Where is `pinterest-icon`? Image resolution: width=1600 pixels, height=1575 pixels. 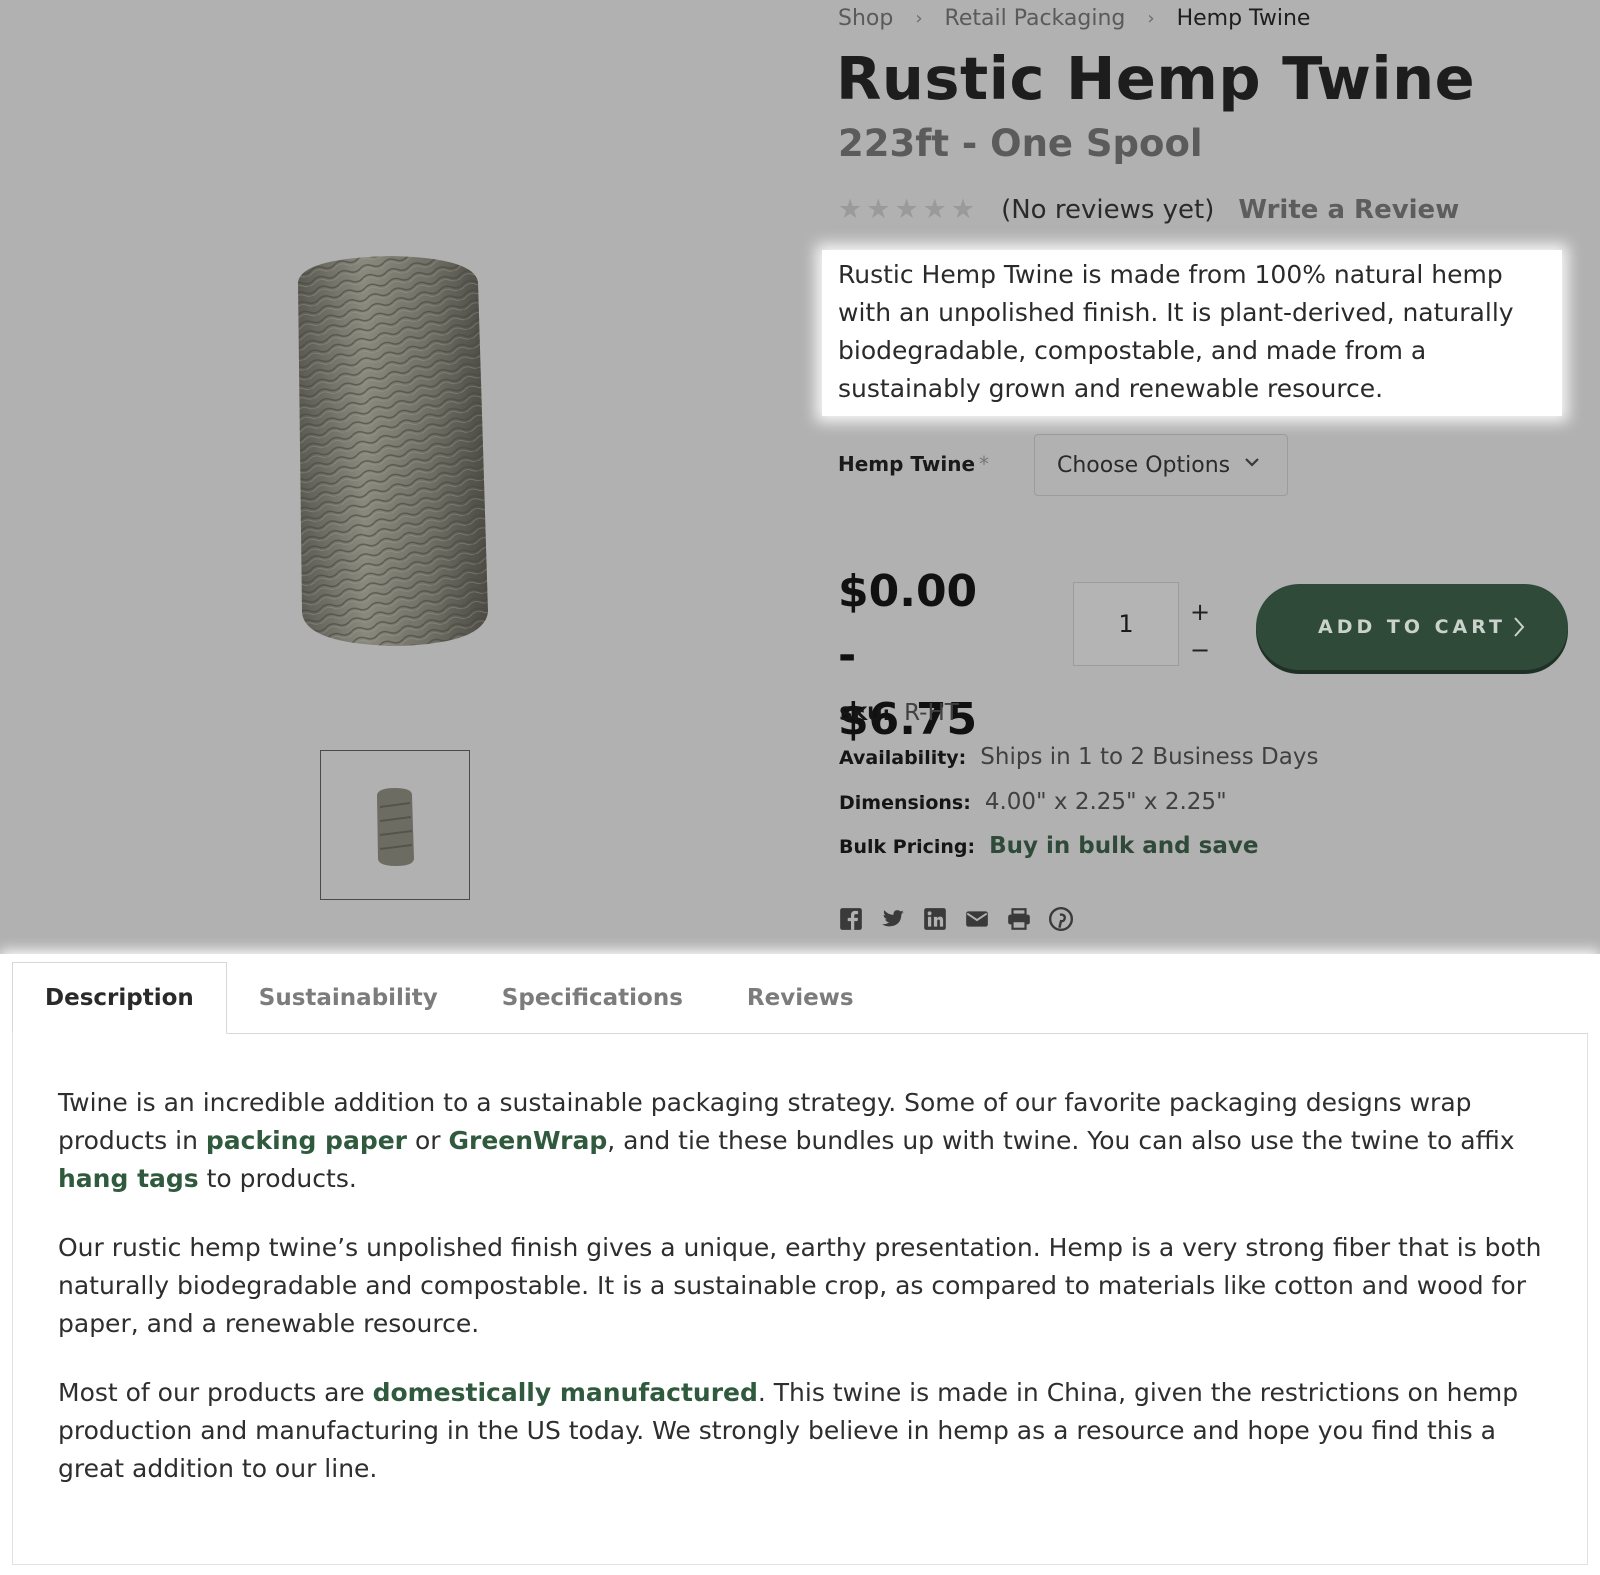
pinterest-icon is located at coordinates (1061, 919).